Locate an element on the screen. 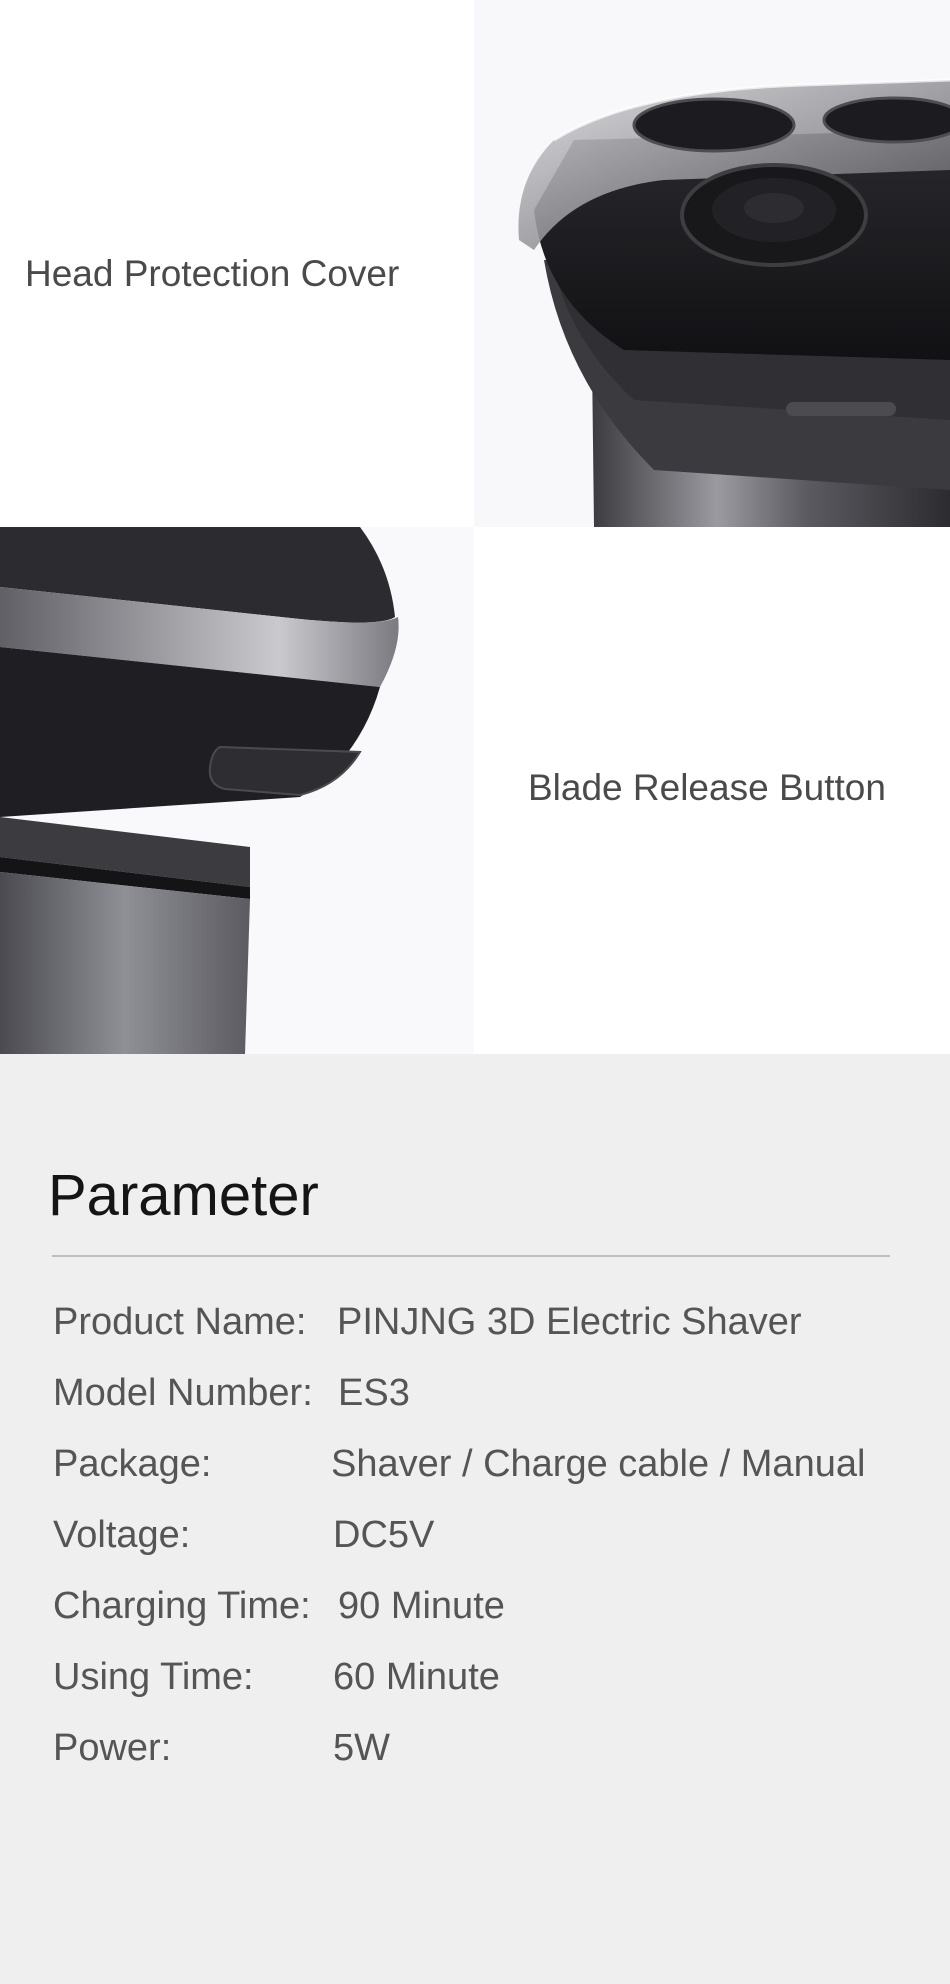 The height and width of the screenshot is (1984, 950). param-key: Product Name: is located at coordinates (180, 1322).